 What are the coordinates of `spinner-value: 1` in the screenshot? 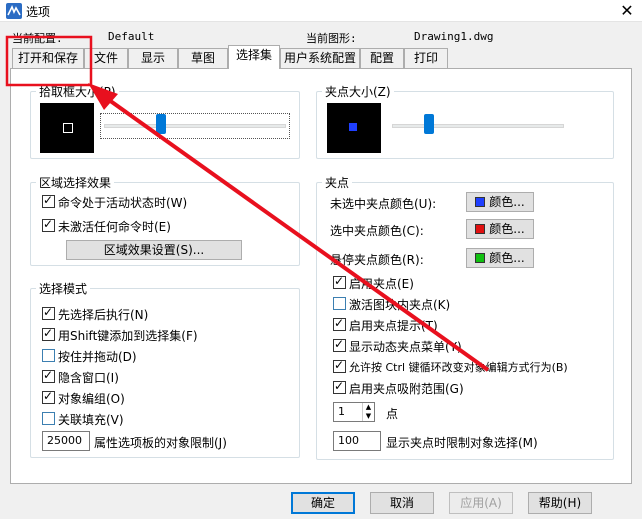 It's located at (341, 411).